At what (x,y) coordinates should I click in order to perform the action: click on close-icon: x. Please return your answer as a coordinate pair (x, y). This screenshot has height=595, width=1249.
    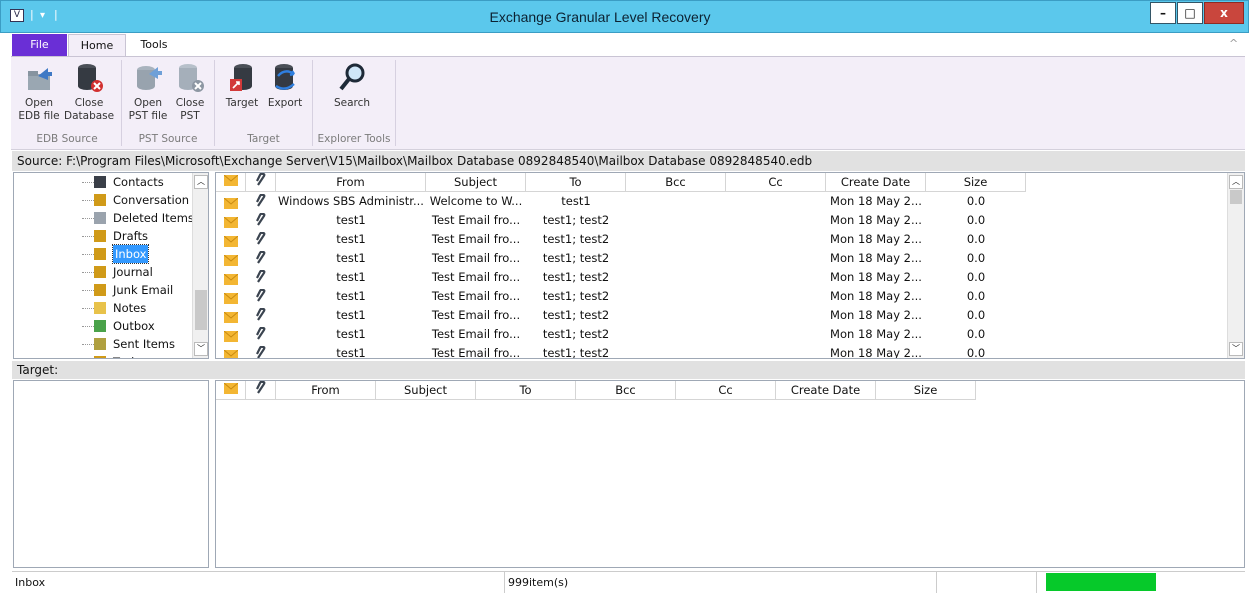
    Looking at the image, I should click on (1224, 13).